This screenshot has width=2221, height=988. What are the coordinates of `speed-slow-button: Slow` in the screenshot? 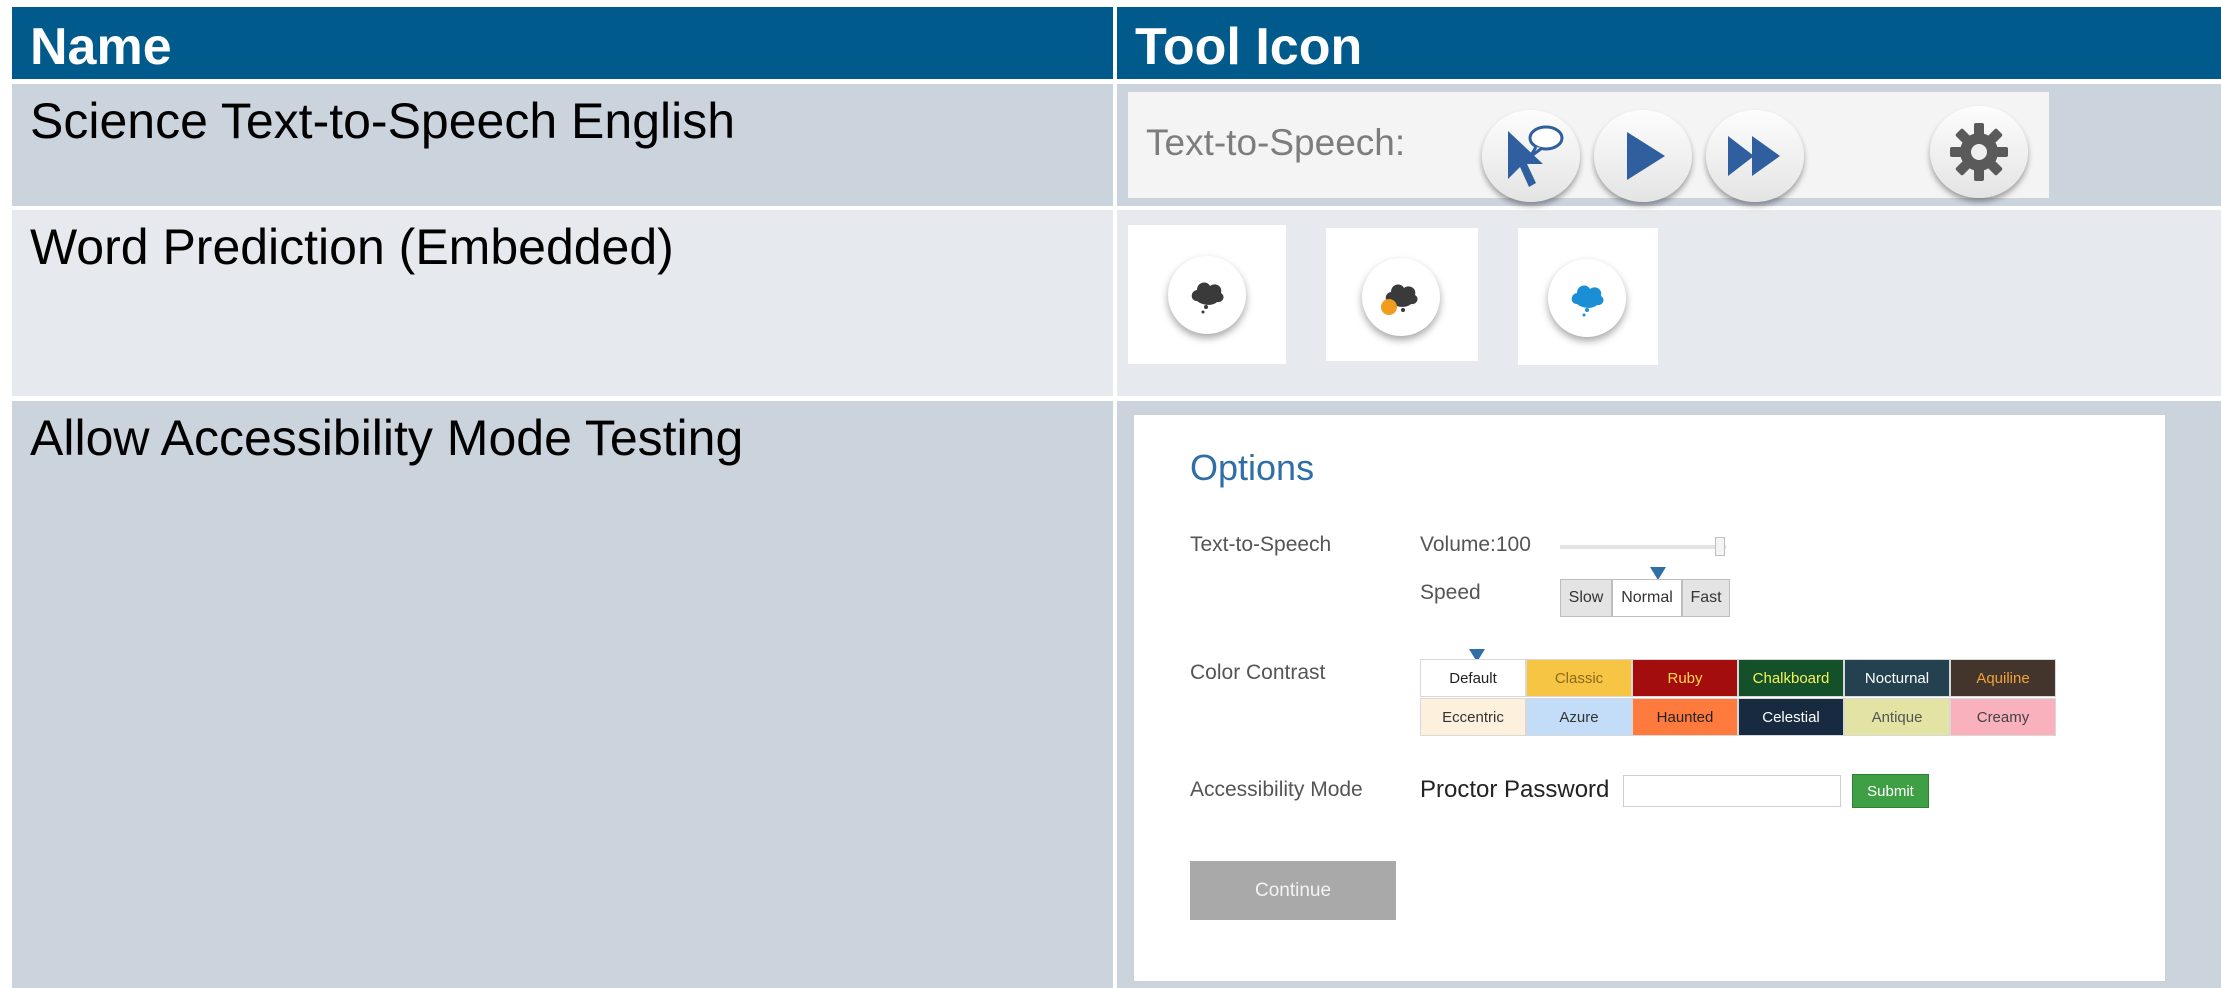 It's located at (1586, 598).